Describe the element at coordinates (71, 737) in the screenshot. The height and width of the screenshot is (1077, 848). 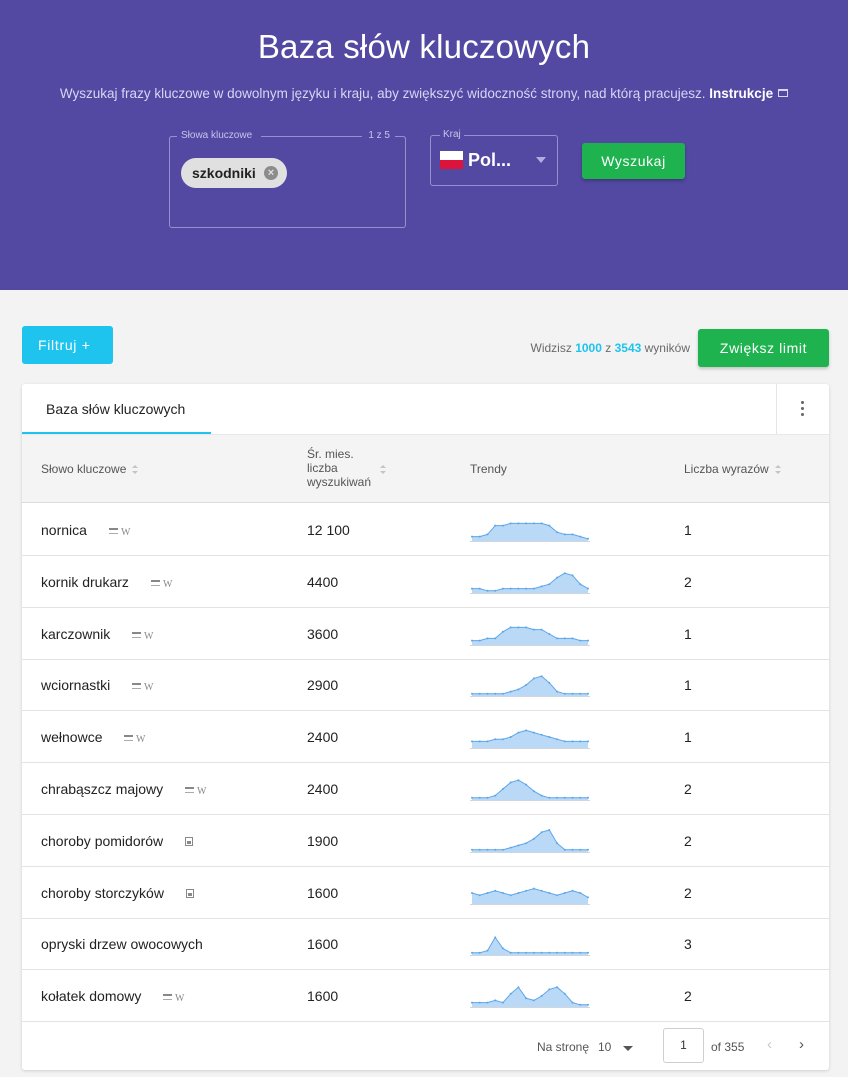
I see `keyword-cell: wełnowce` at that location.